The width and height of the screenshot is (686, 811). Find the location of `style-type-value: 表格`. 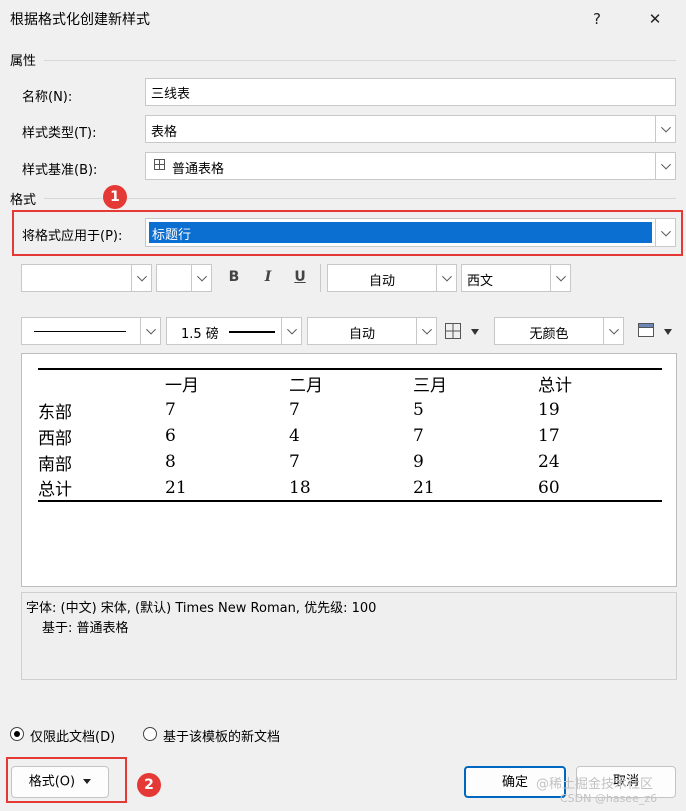

style-type-value: 表格 is located at coordinates (164, 132).